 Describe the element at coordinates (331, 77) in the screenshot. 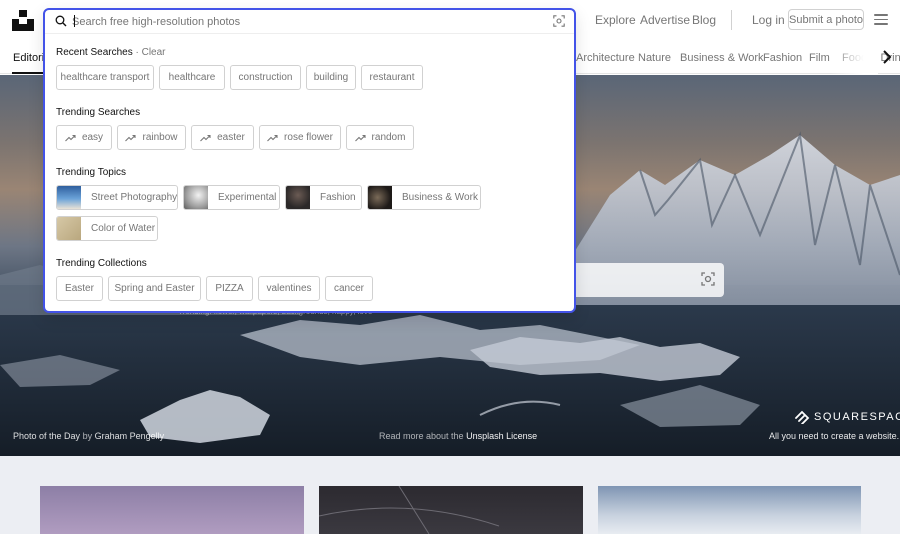

I see `recent-search-chip: building` at that location.